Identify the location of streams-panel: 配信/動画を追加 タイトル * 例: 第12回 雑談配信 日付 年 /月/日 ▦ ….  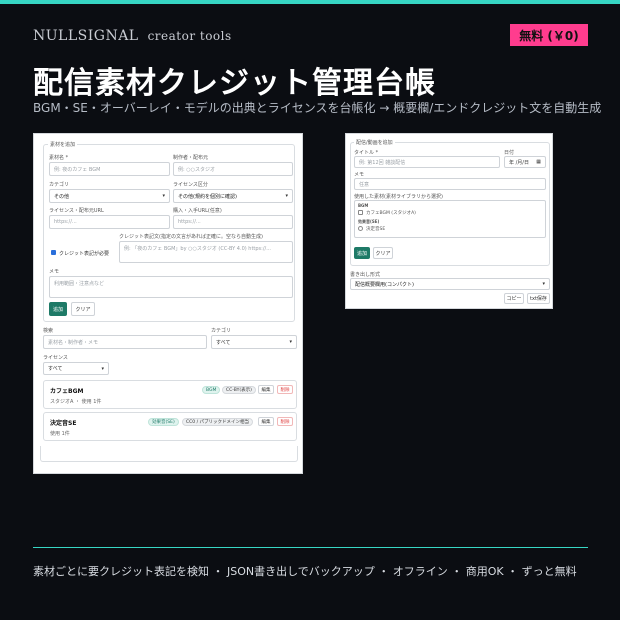
(449, 221).